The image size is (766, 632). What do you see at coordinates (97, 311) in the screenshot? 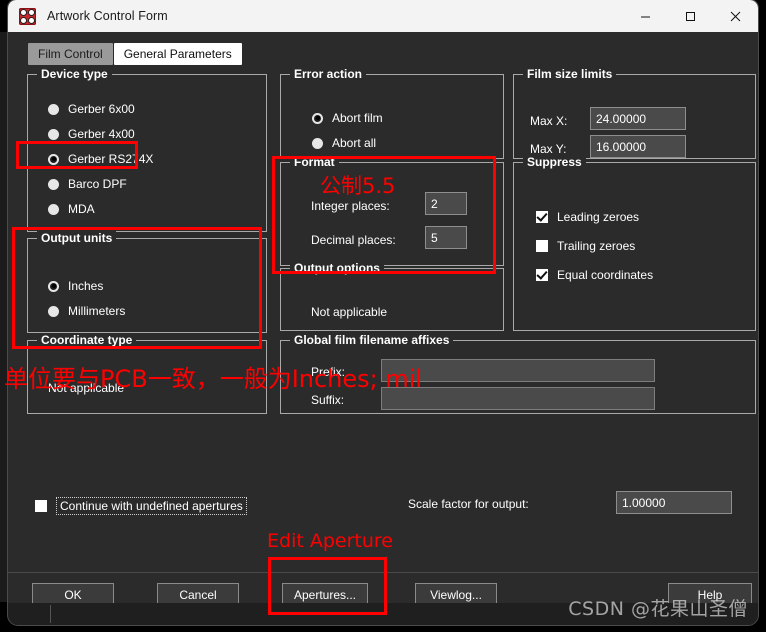
I see `radio-label: Millimeters` at bounding box center [97, 311].